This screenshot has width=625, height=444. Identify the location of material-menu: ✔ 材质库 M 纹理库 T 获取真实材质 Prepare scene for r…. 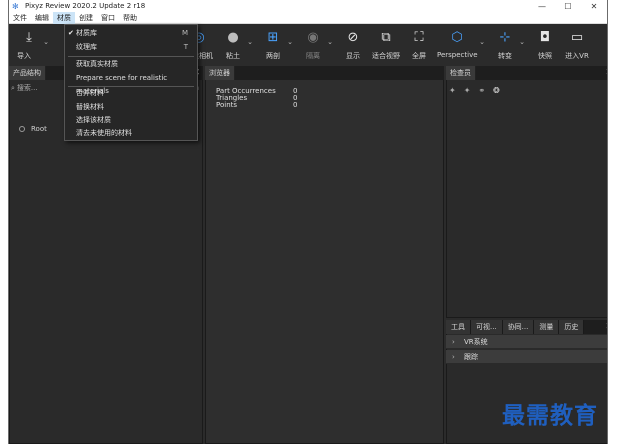
(131, 82).